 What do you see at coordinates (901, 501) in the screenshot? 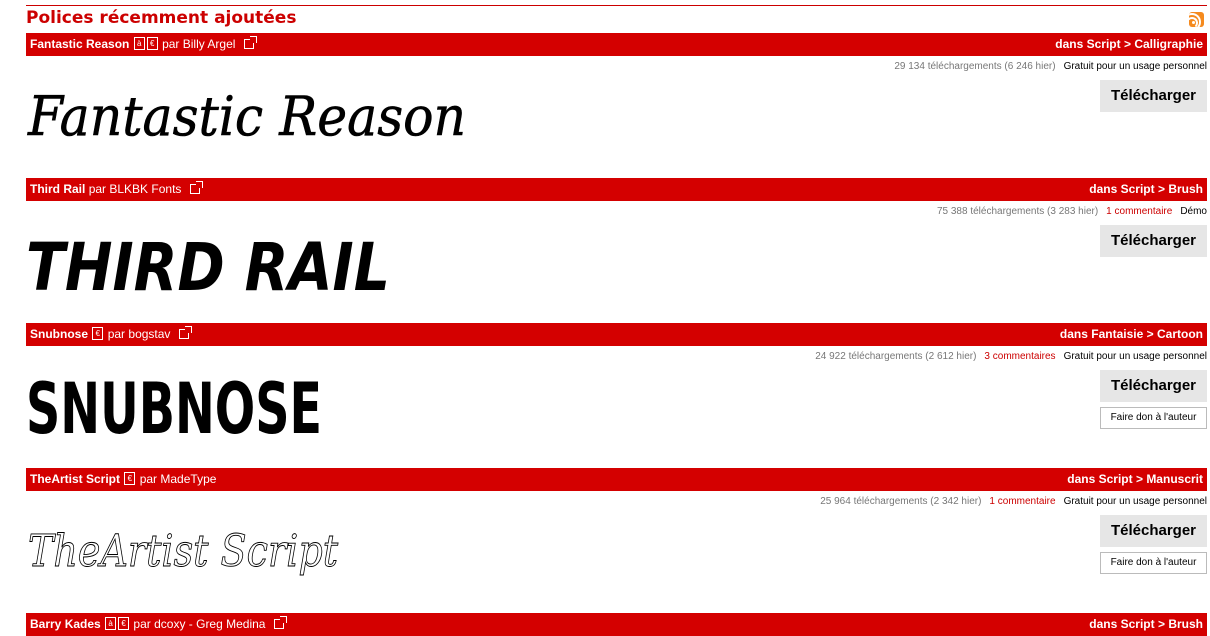
I see `download-count: 25 964 téléchargements (2 342 hier)` at bounding box center [901, 501].